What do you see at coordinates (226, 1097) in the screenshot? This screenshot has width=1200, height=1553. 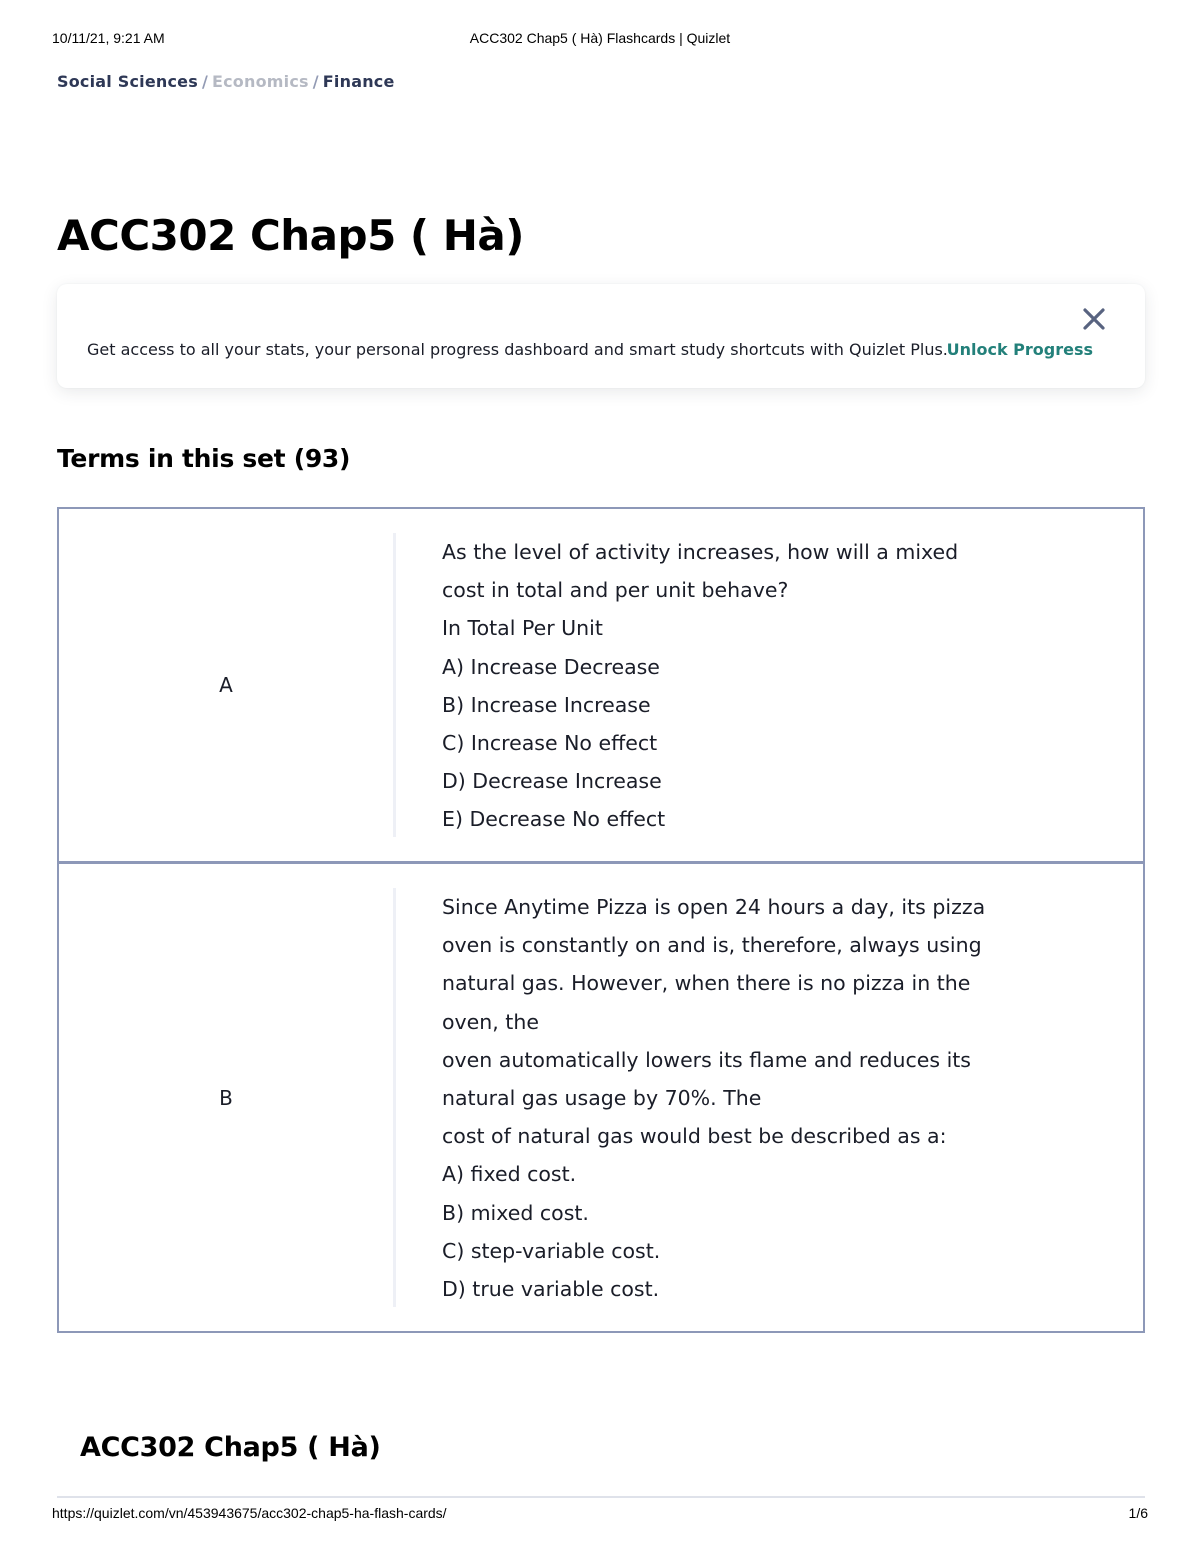 I see `term-word: B` at bounding box center [226, 1097].